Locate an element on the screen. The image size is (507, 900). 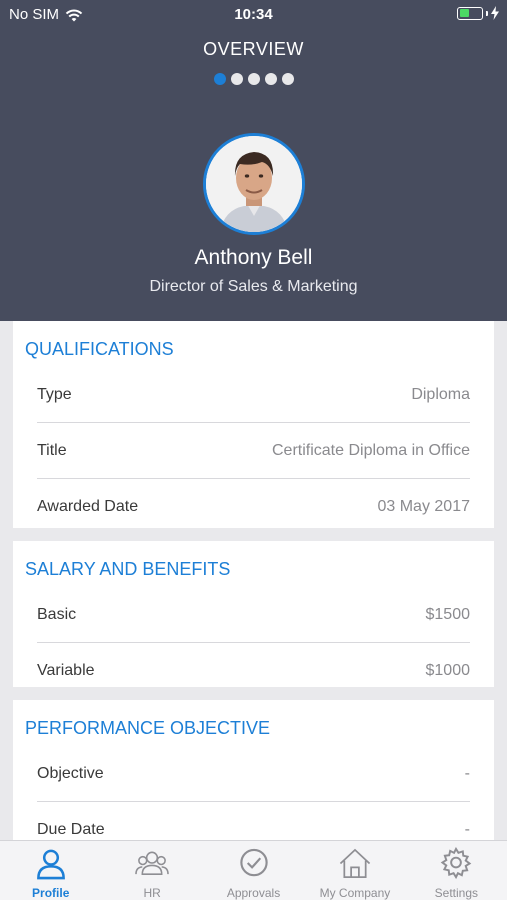
objective-row: Objective - is located at coordinates (253, 774).